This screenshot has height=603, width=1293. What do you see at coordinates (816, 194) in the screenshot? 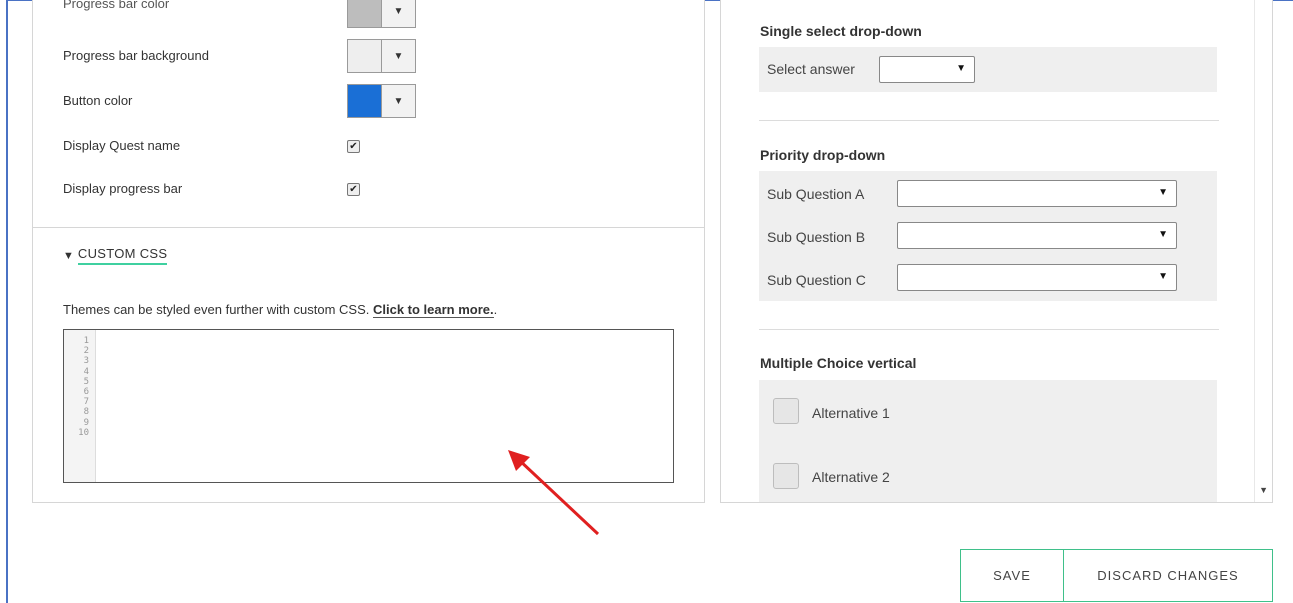
I see `sub-question-a-label: Sub Question A` at bounding box center [816, 194].